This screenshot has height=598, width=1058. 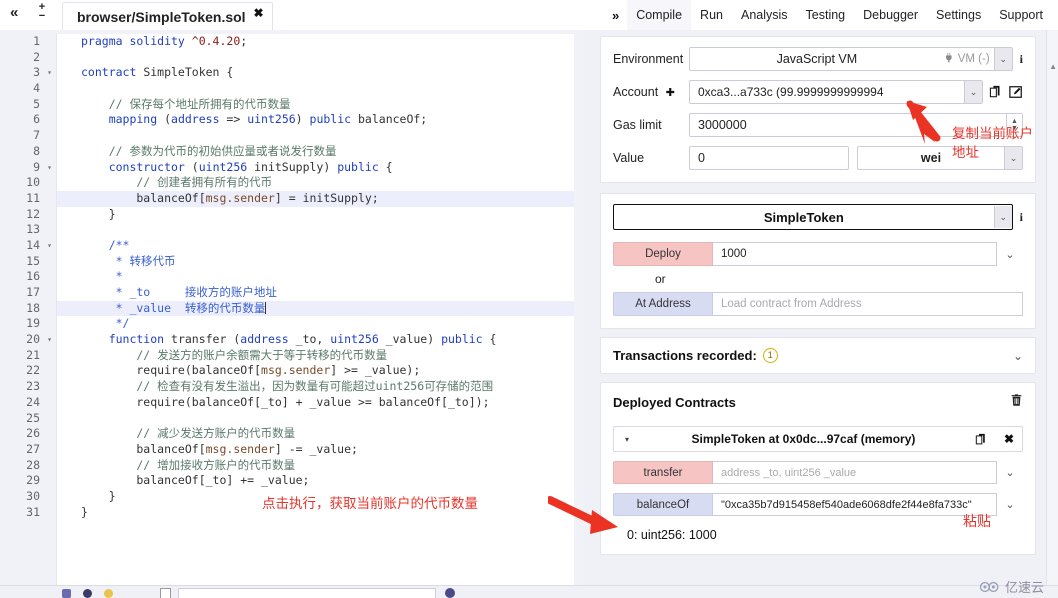 What do you see at coordinates (307, 593) in the screenshot?
I see `terminal-search-input` at bounding box center [307, 593].